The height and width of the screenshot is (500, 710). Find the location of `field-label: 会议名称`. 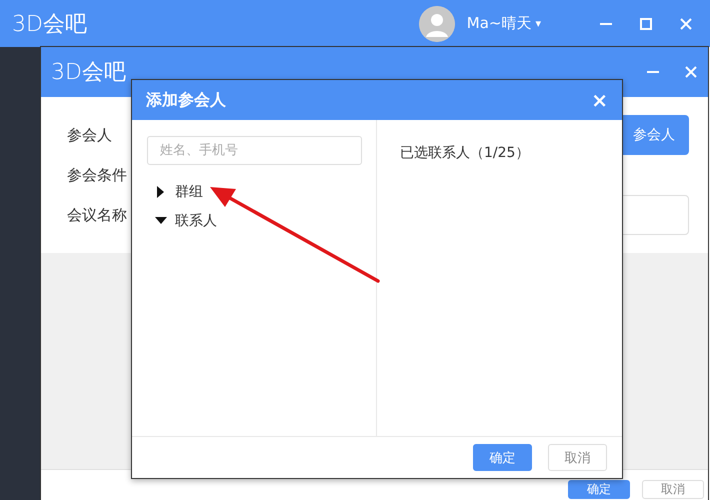

field-label: 会议名称 is located at coordinates (97, 215).